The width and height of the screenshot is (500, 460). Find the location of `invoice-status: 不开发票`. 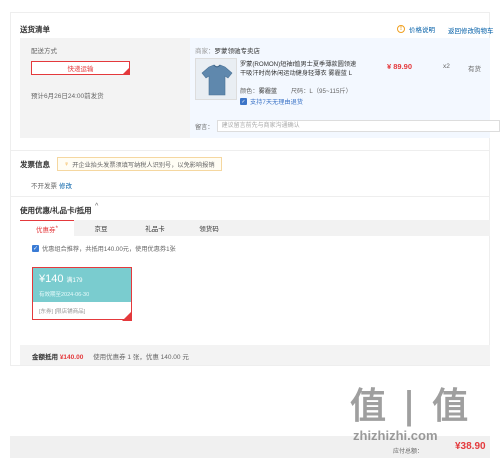

invoice-status: 不开发票 is located at coordinates (44, 186).